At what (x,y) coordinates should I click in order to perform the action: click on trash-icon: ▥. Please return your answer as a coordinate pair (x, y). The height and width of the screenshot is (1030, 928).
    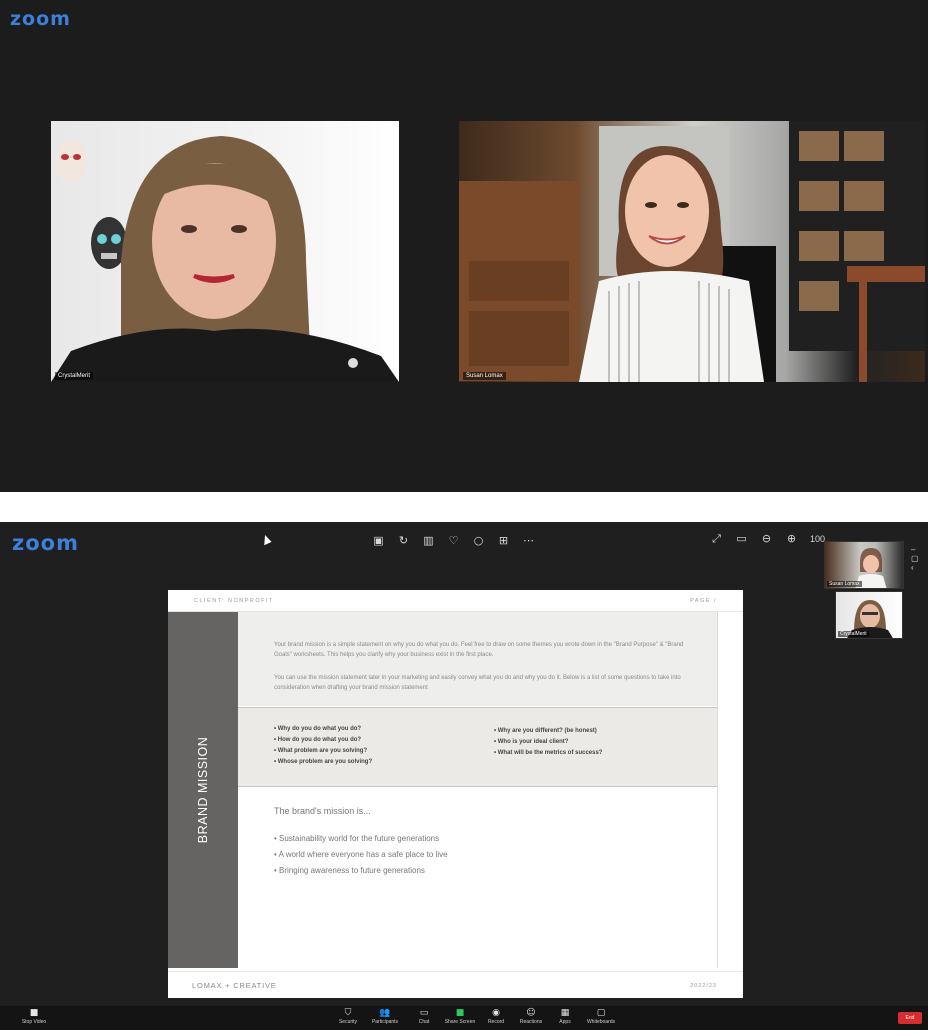
    Looking at the image, I should click on (428, 540).